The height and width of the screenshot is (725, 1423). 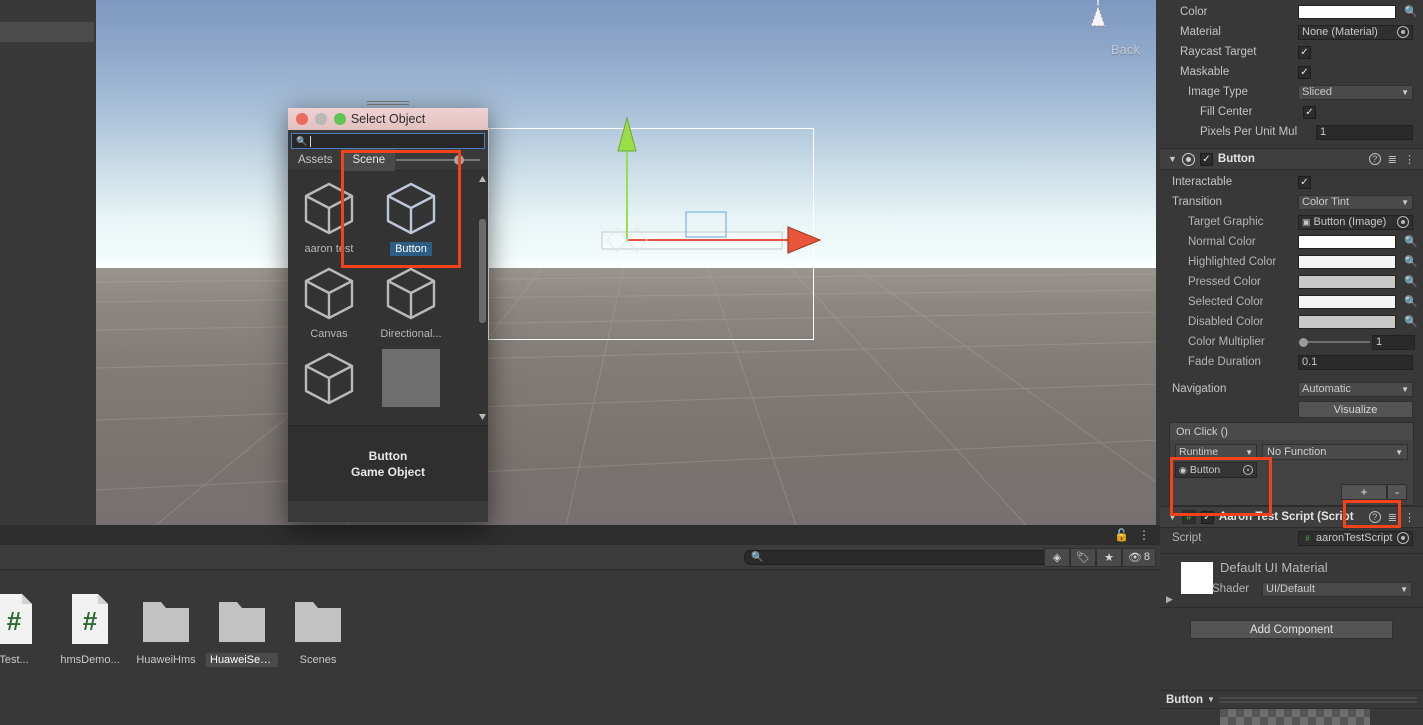 What do you see at coordinates (1335, 342) in the screenshot?
I see `color-multiplier-slider-track` at bounding box center [1335, 342].